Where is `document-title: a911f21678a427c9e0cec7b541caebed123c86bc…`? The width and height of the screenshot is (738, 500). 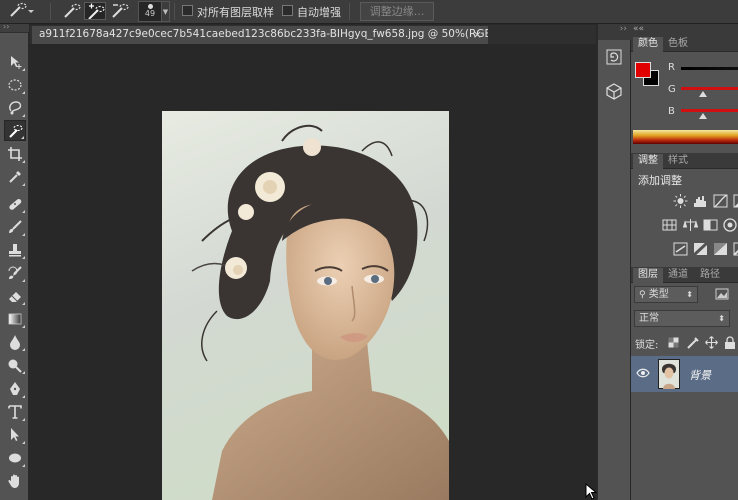 document-title: a911f21678a427c9e0cec7b541caebed123c86bc… is located at coordinates (263, 34).